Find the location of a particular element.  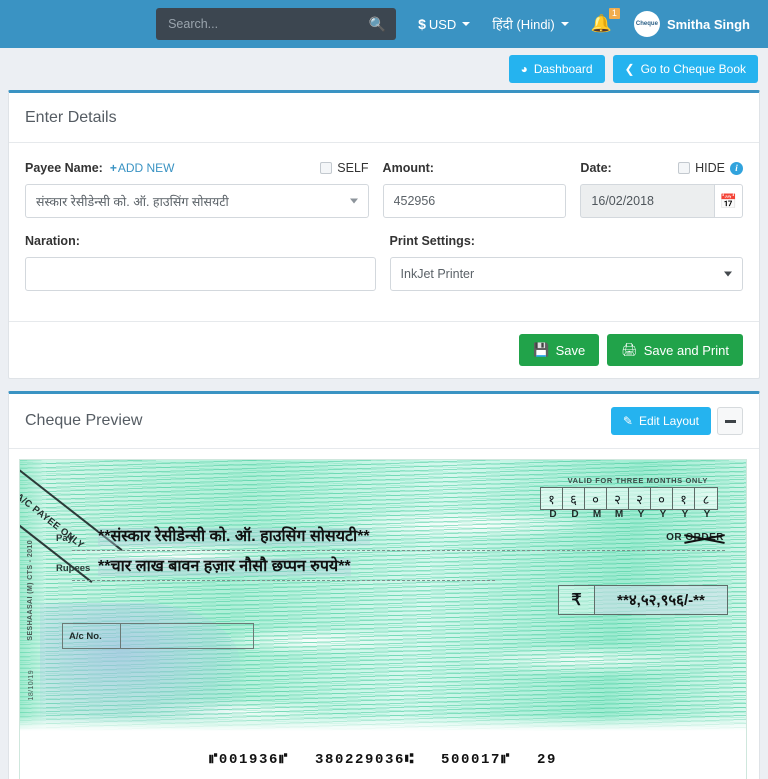

payee-select-wrap is located at coordinates (197, 201).